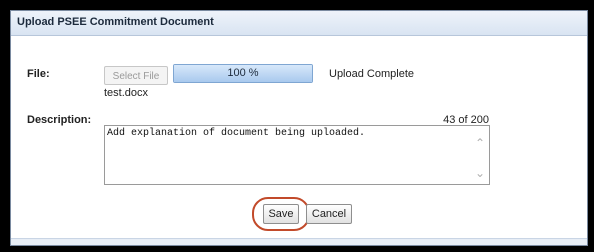 This screenshot has height=252, width=594. What do you see at coordinates (136, 75) in the screenshot?
I see `select-file-button: Select File` at bounding box center [136, 75].